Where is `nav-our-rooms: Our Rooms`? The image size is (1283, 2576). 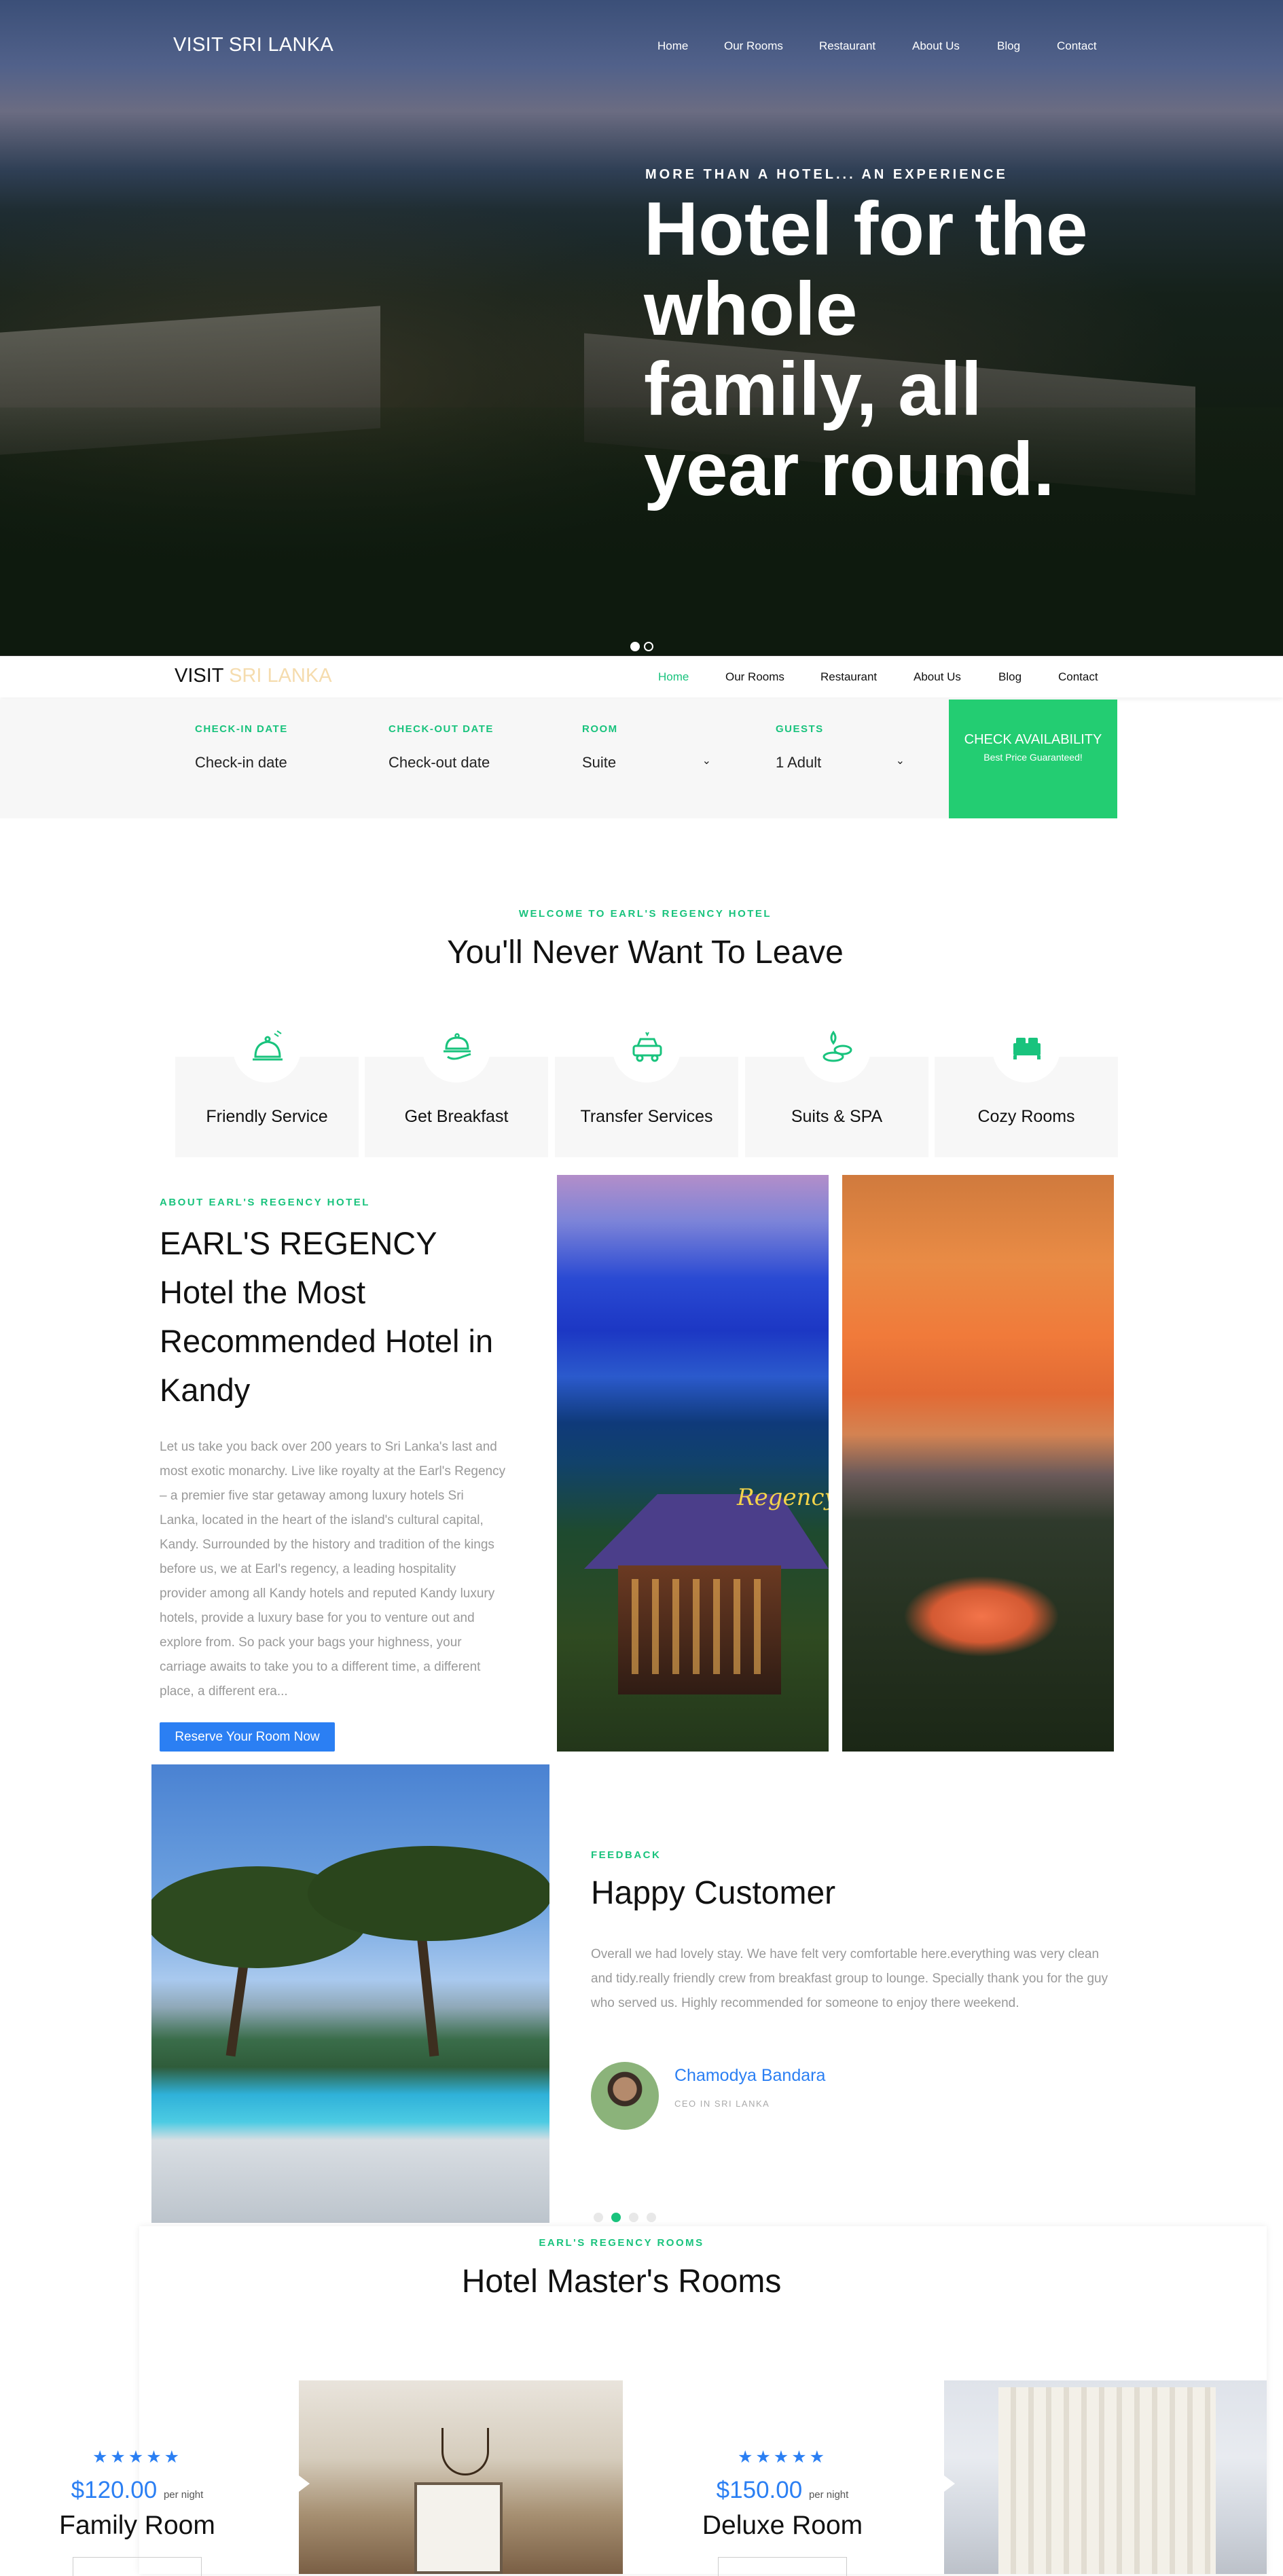
nav-our-rooms: Our Rooms is located at coordinates (753, 46).